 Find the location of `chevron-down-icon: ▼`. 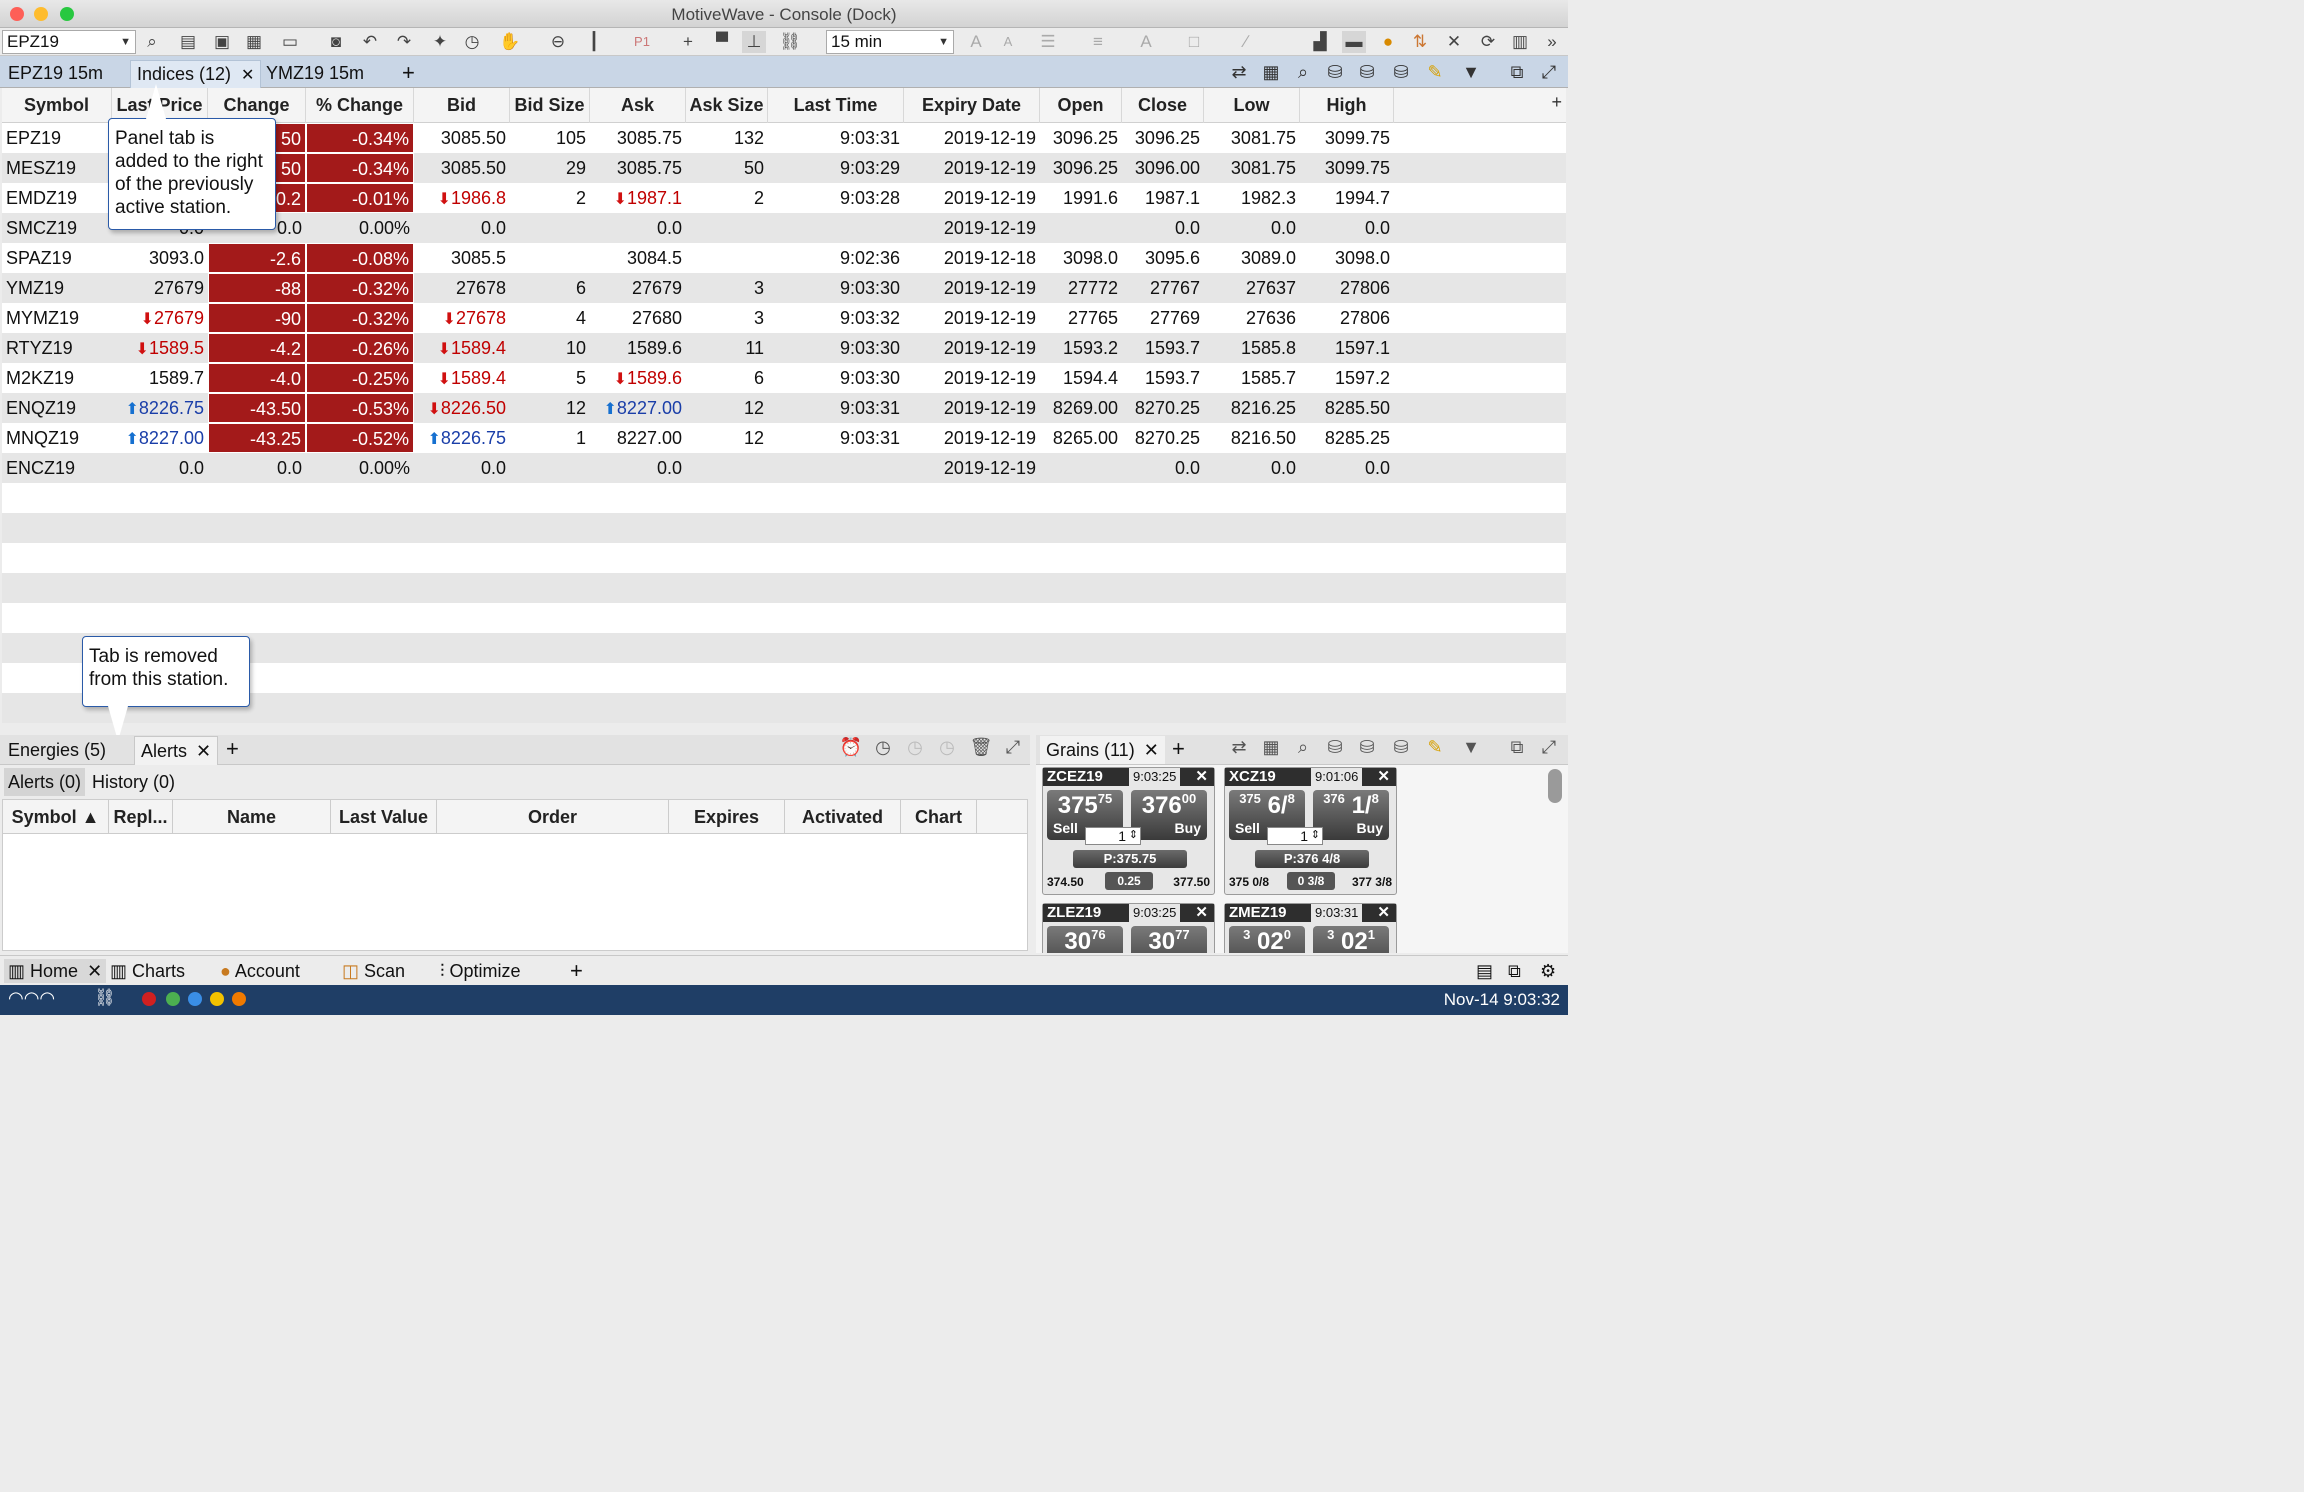

chevron-down-icon: ▼ is located at coordinates (943, 42).